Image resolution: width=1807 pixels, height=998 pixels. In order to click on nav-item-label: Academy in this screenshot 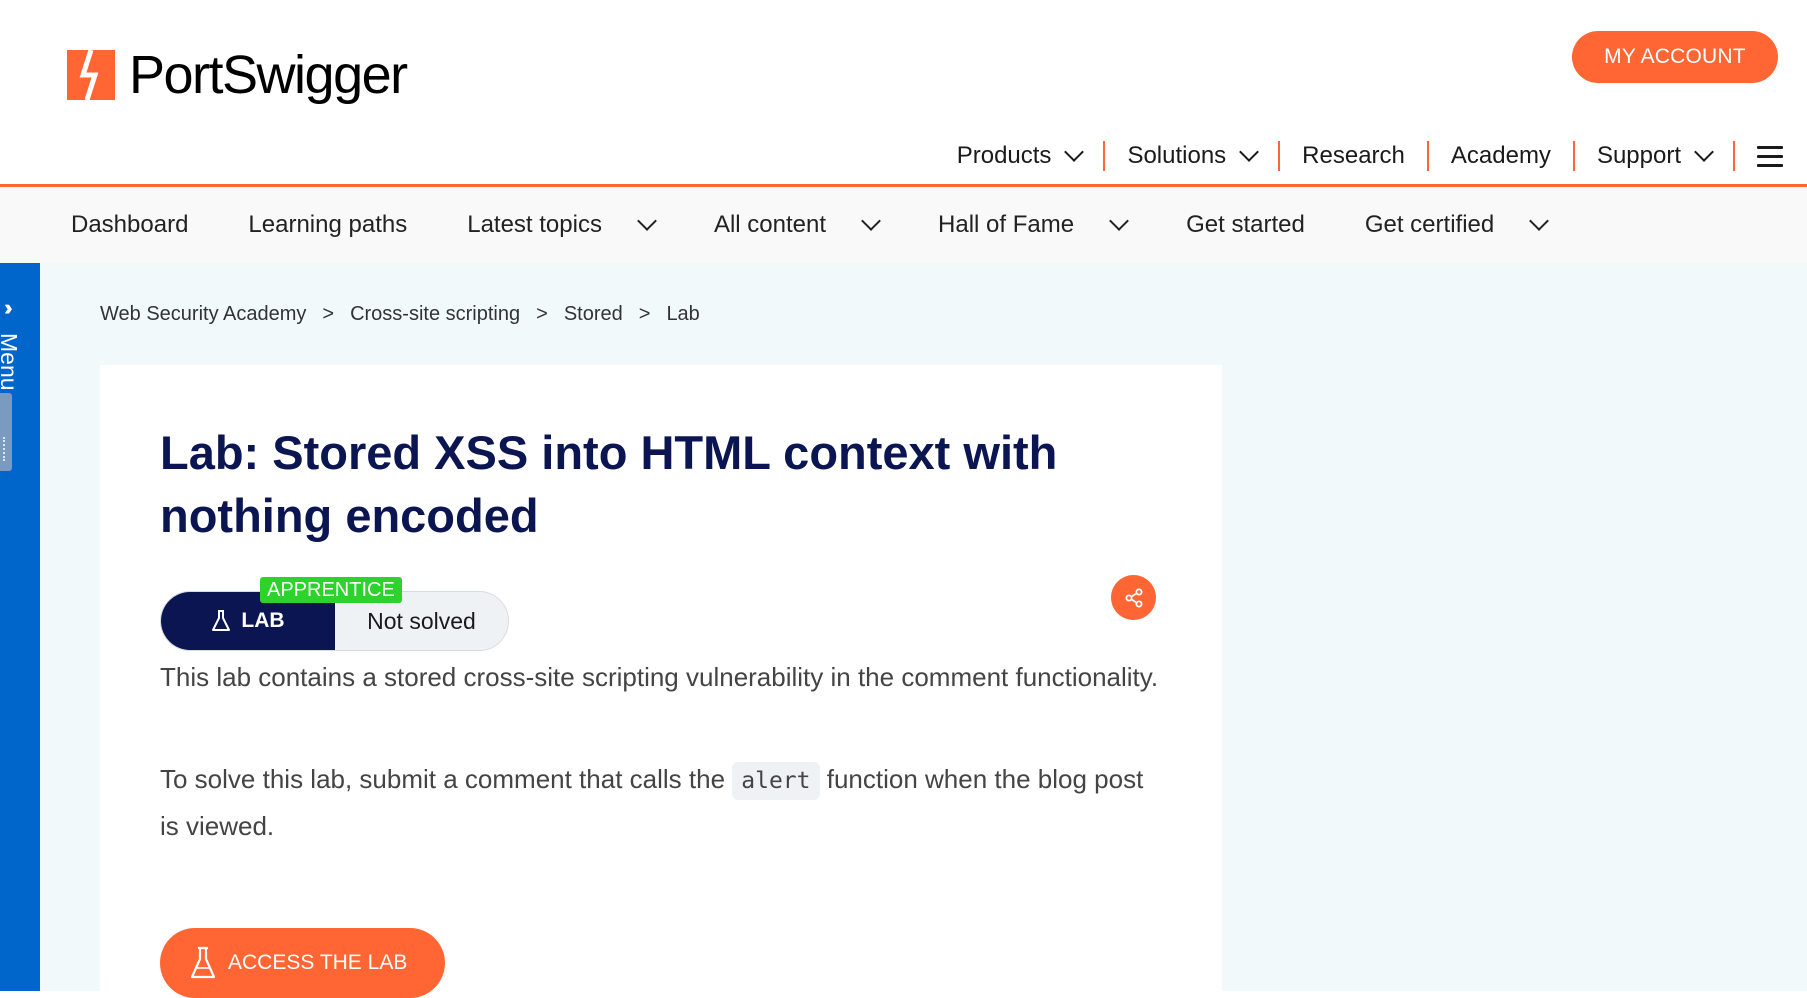, I will do `click(1500, 155)`.